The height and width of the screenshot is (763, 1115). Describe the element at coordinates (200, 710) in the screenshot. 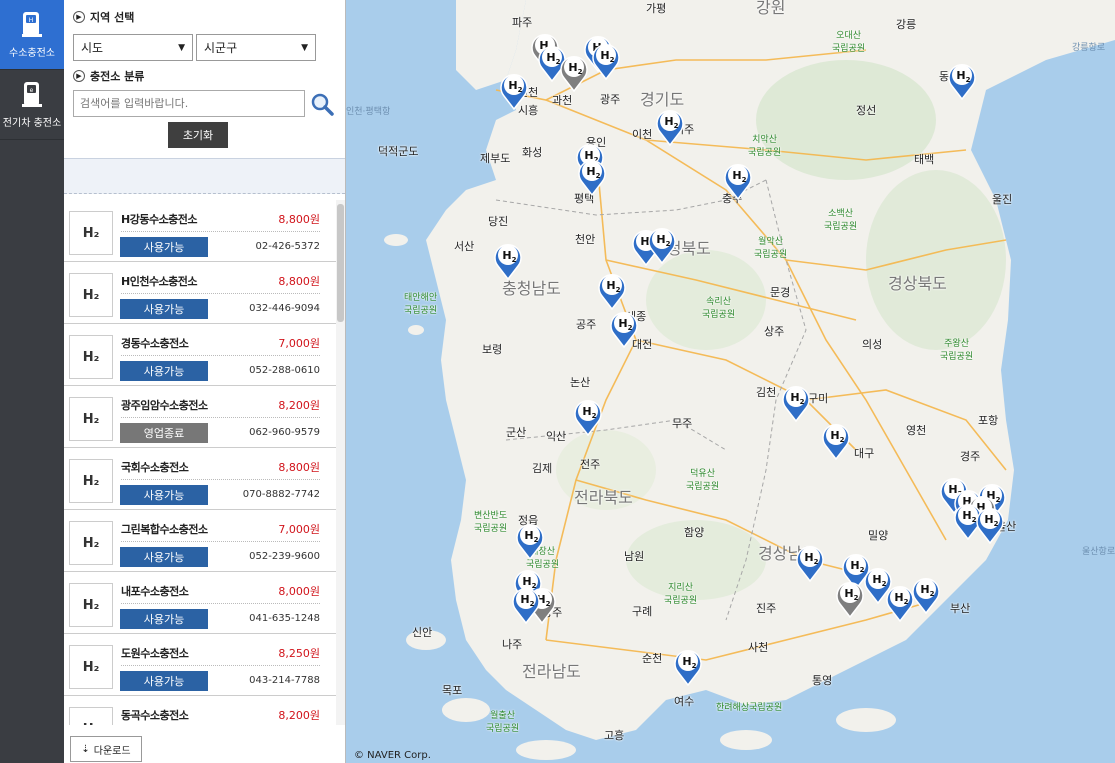

I see `station-list-item: H₂ 동곡수소충전소 8,200원` at that location.